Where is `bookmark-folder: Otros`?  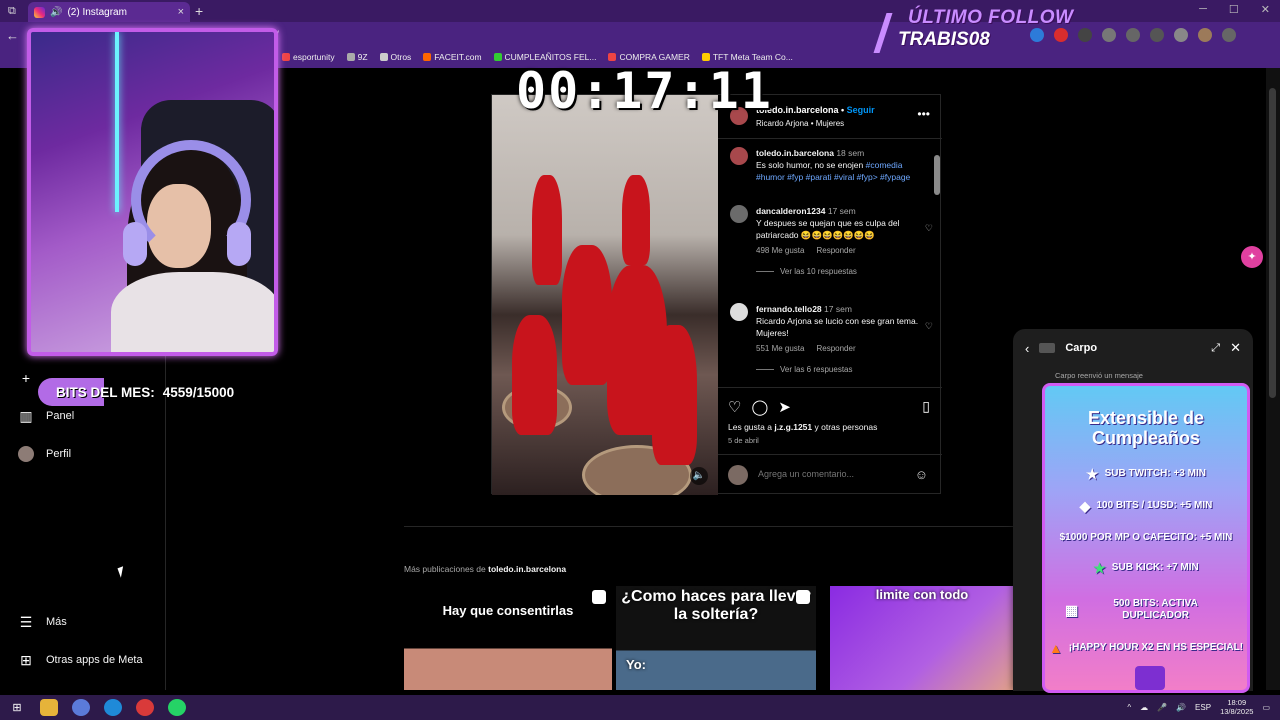
bookmark-folder: Otros is located at coordinates (395, 57).